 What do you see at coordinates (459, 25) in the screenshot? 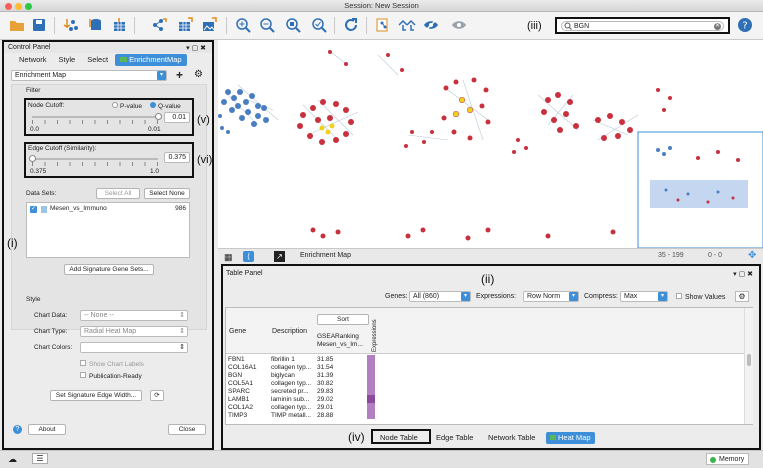
I see `show-all-icon` at bounding box center [459, 25].